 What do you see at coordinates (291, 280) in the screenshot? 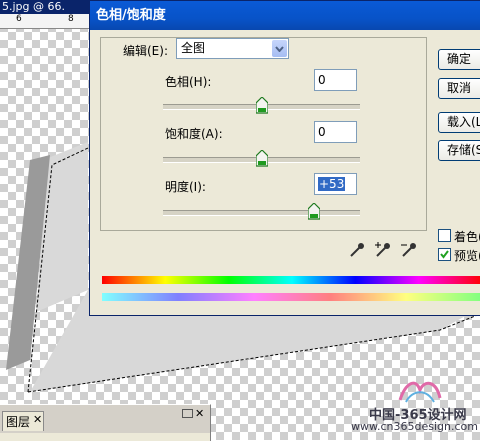
I see `color-spectrum-bar-top` at bounding box center [291, 280].